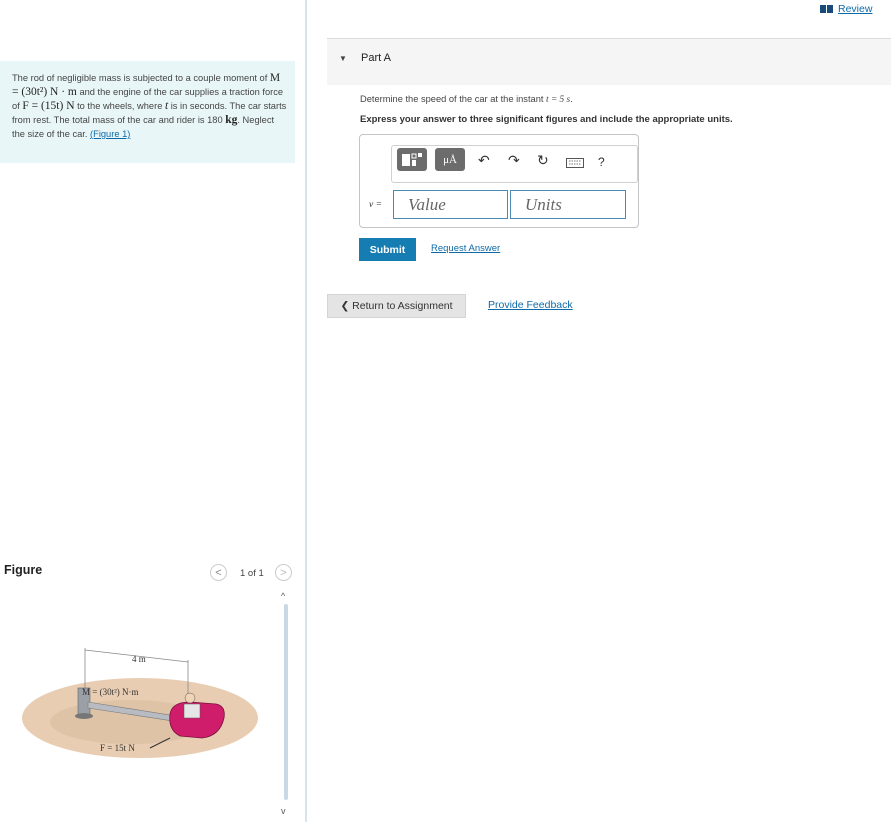 The width and height of the screenshot is (891, 822). Describe the element at coordinates (376, 205) in the screenshot. I see `variable-label: v =` at that location.